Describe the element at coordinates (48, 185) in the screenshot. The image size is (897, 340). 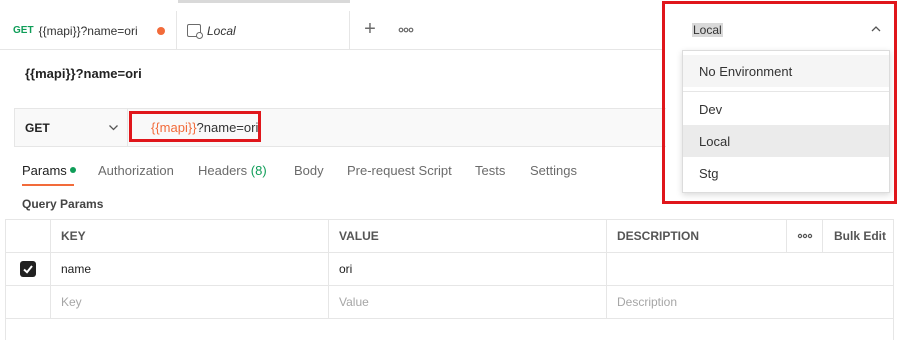
I see `active-tab-underline` at that location.